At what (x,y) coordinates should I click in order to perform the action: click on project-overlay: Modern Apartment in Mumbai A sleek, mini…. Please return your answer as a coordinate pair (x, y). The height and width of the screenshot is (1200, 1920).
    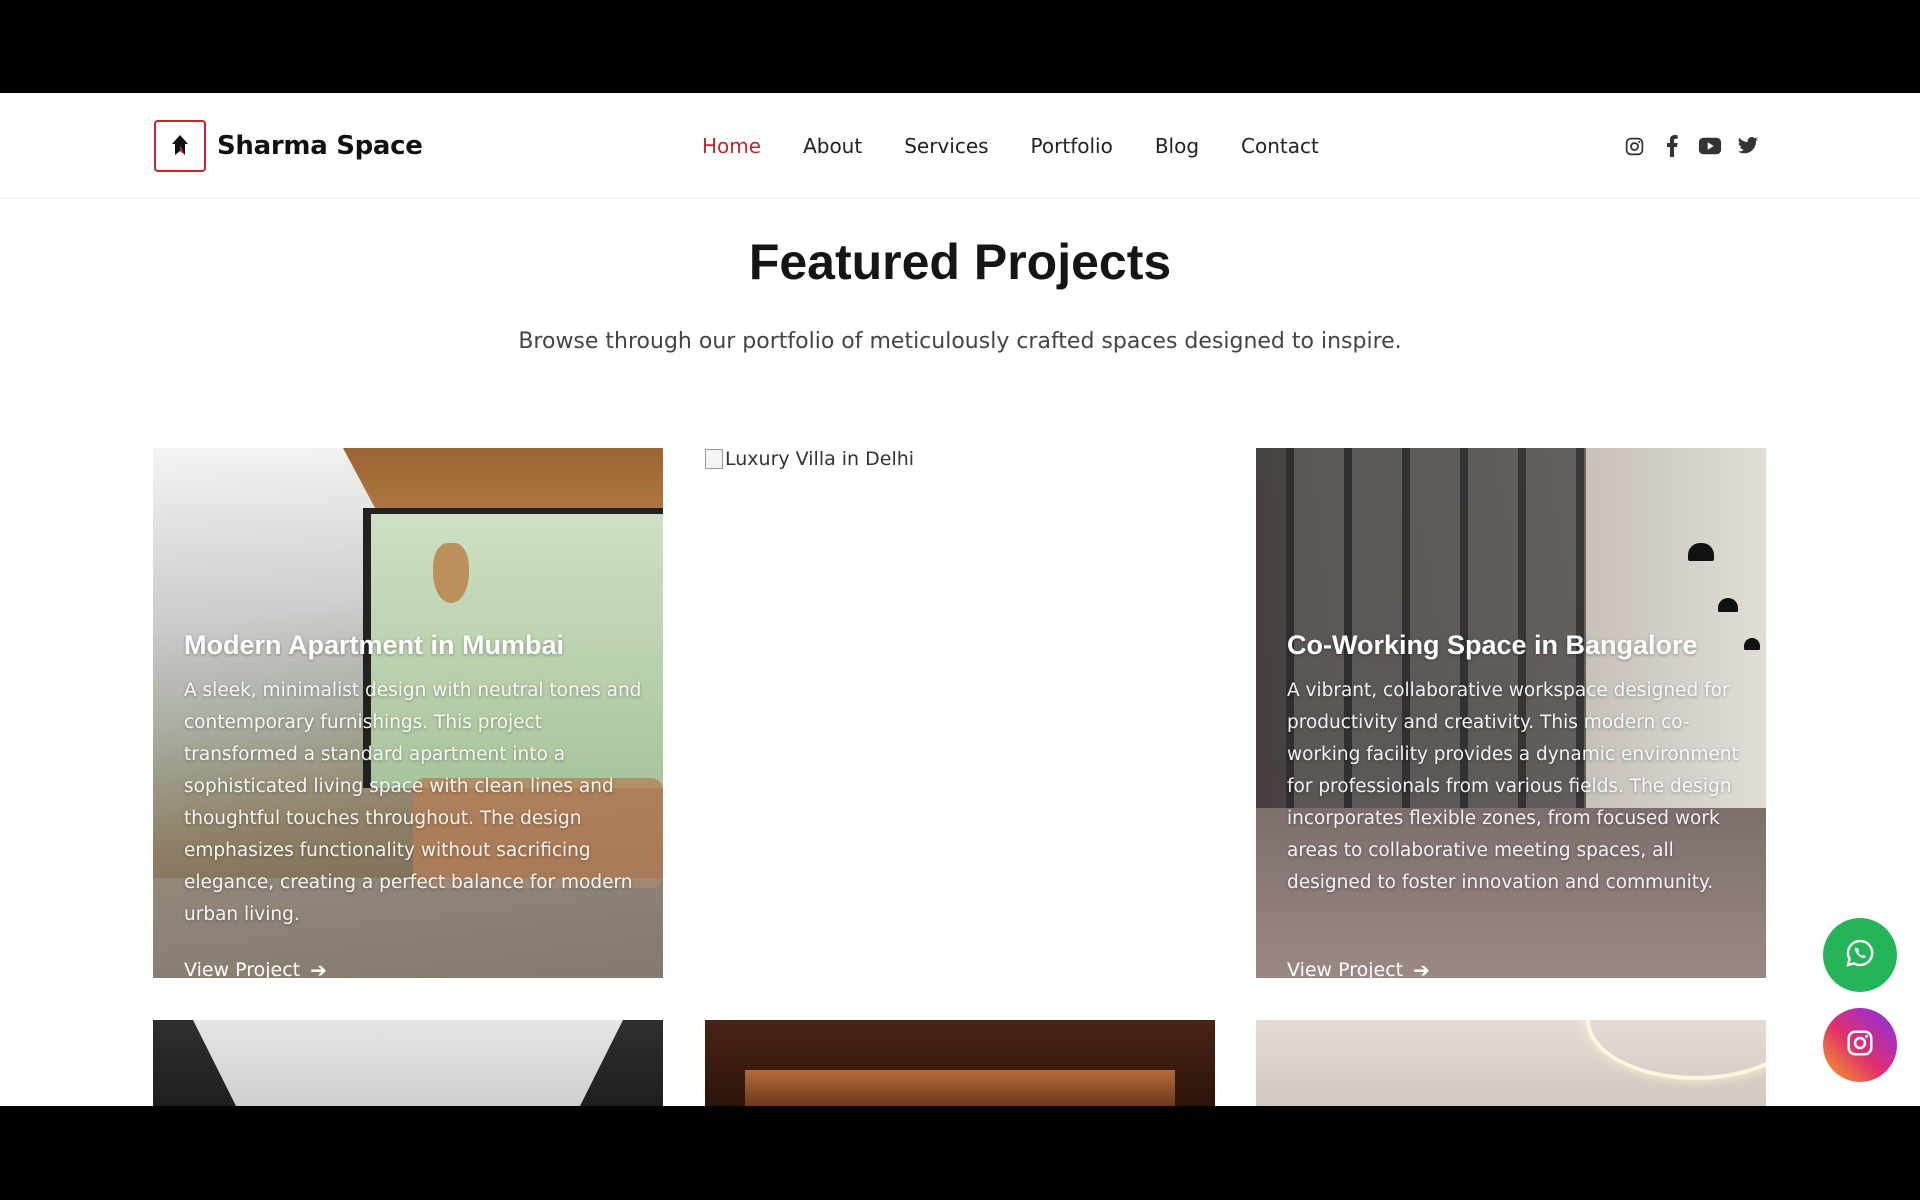
    Looking at the image, I should click on (414, 780).